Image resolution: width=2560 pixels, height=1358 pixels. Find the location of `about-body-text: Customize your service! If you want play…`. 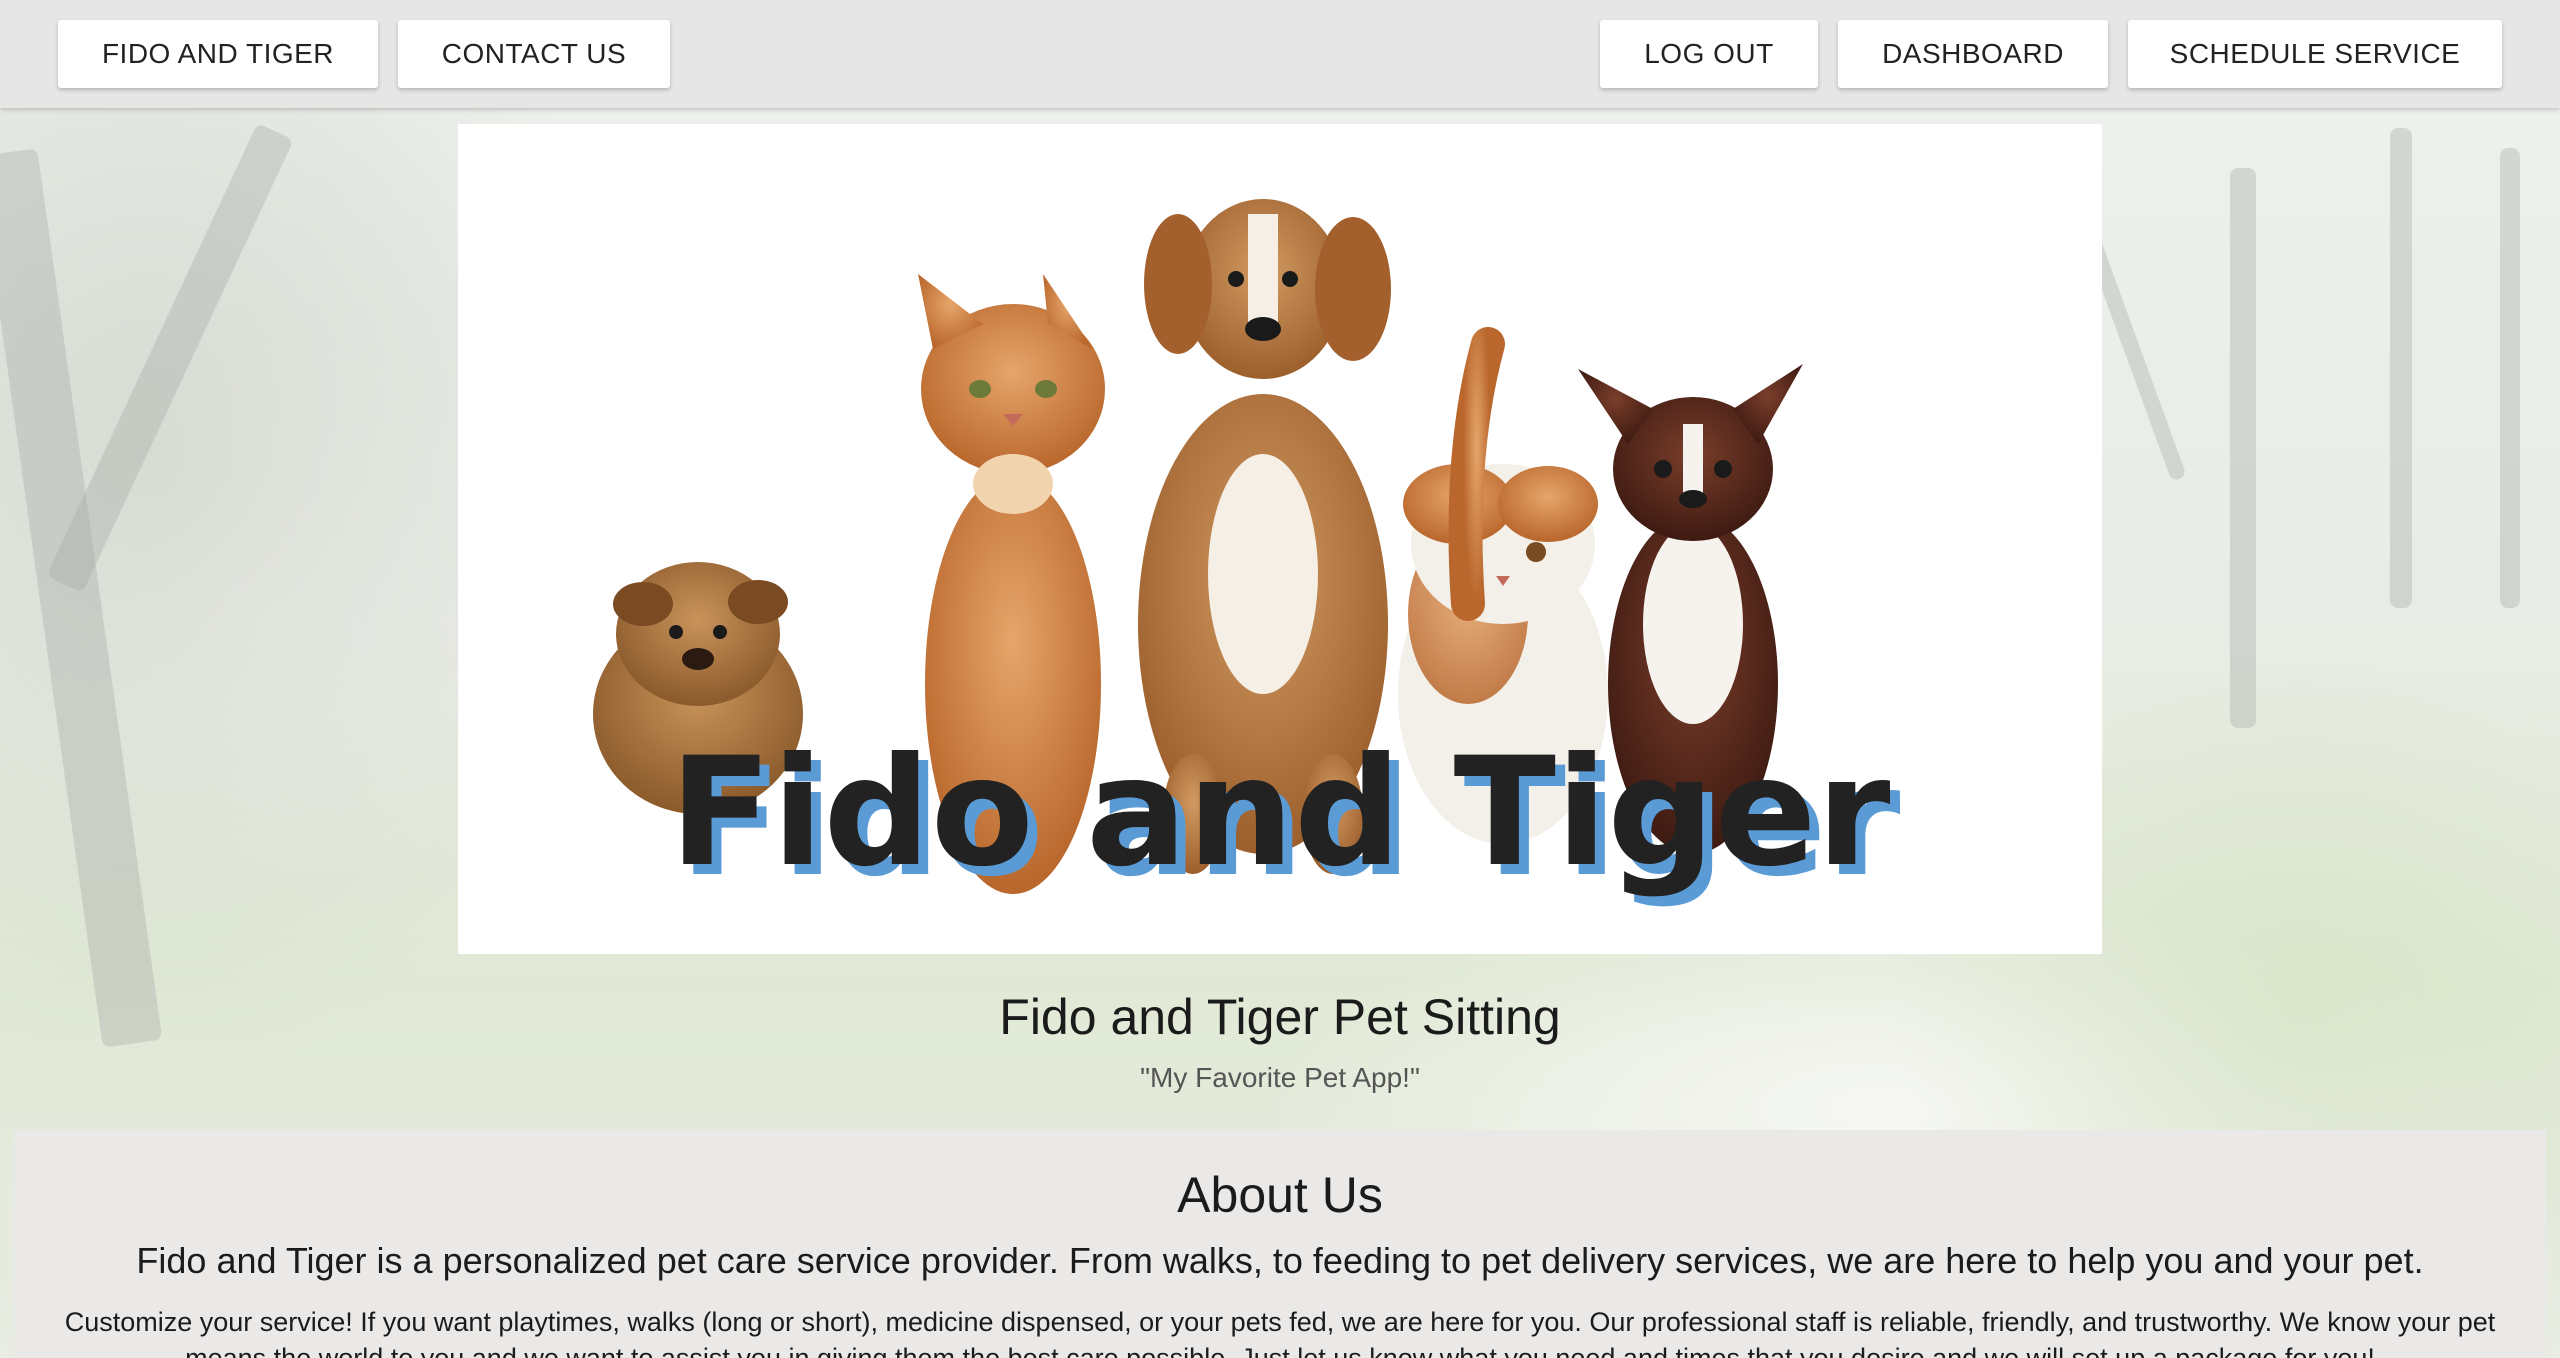

about-body-text: Customize your service! If you want play… is located at coordinates (1280, 1332).